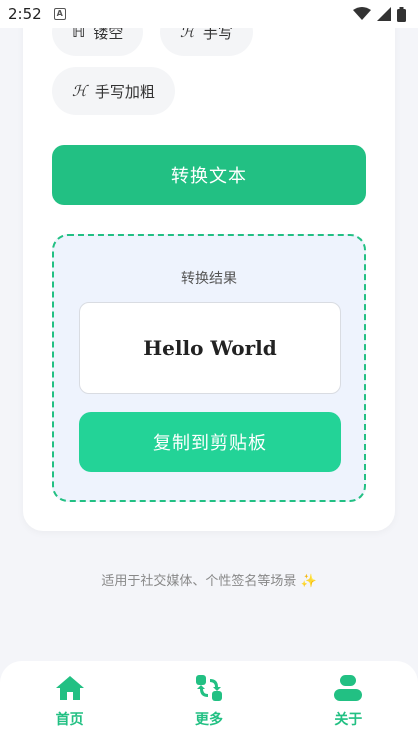 This screenshot has width=418, height=743. I want to click on home-icon, so click(69, 688).